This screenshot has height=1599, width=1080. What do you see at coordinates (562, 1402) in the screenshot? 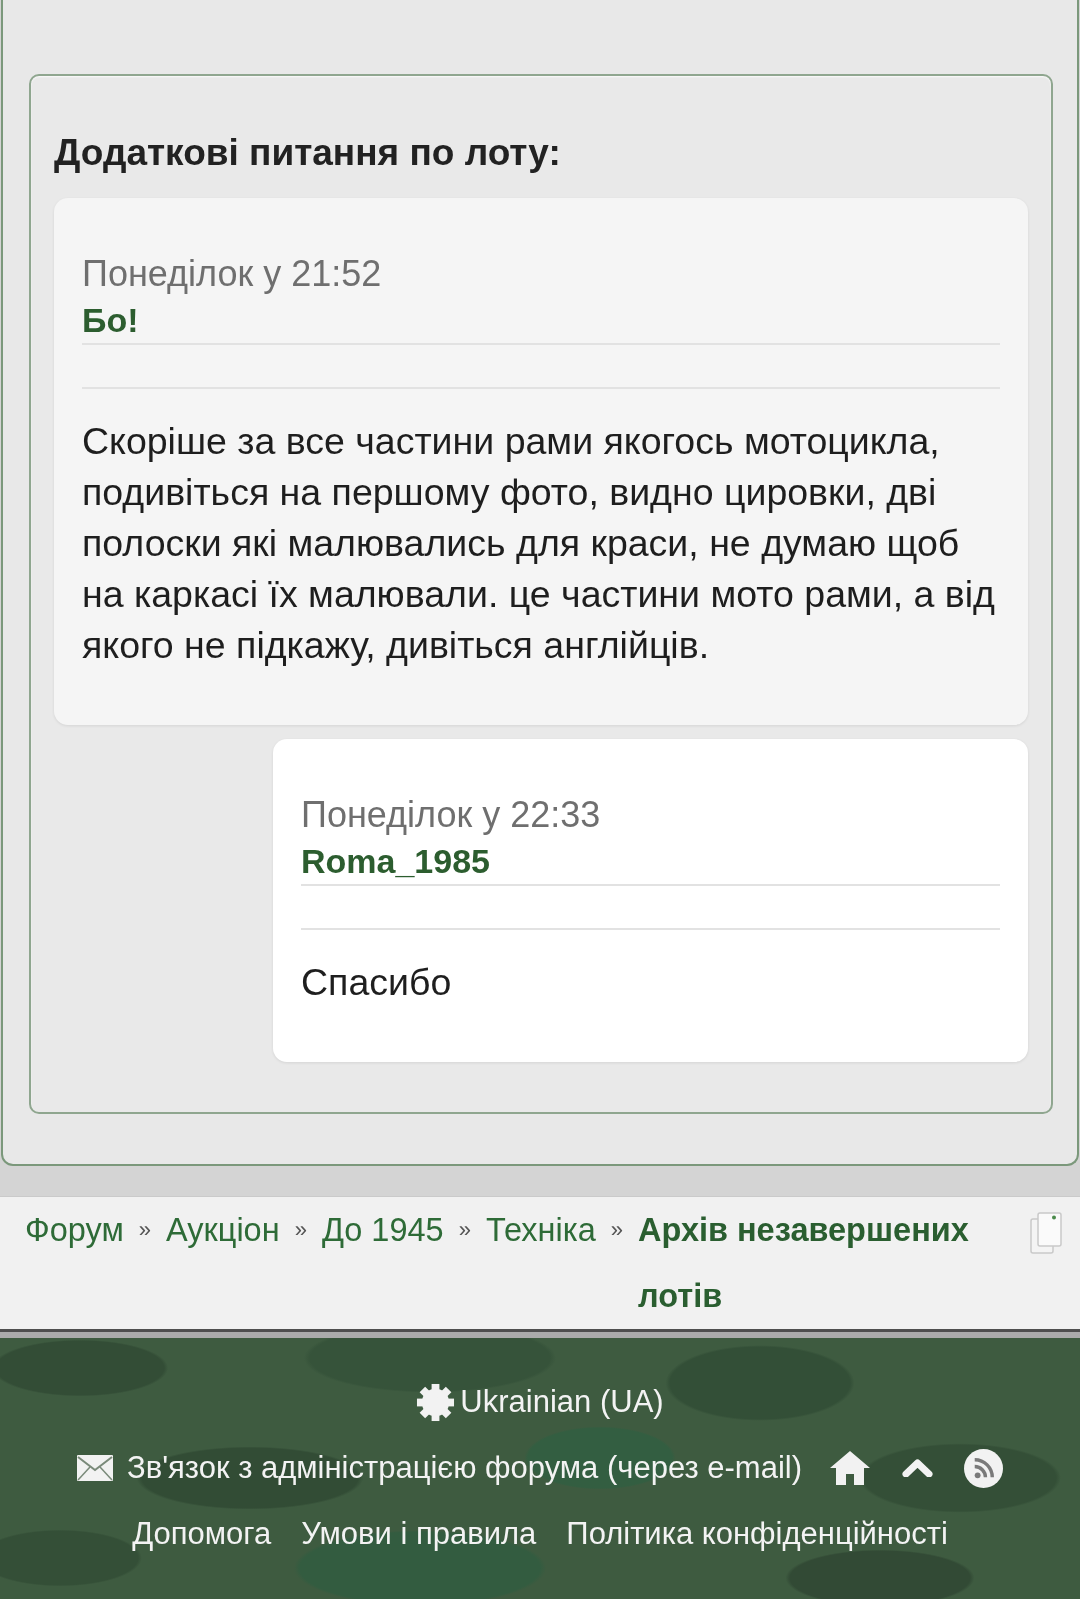
I see `language-link: Ukrainian (UA)` at bounding box center [562, 1402].